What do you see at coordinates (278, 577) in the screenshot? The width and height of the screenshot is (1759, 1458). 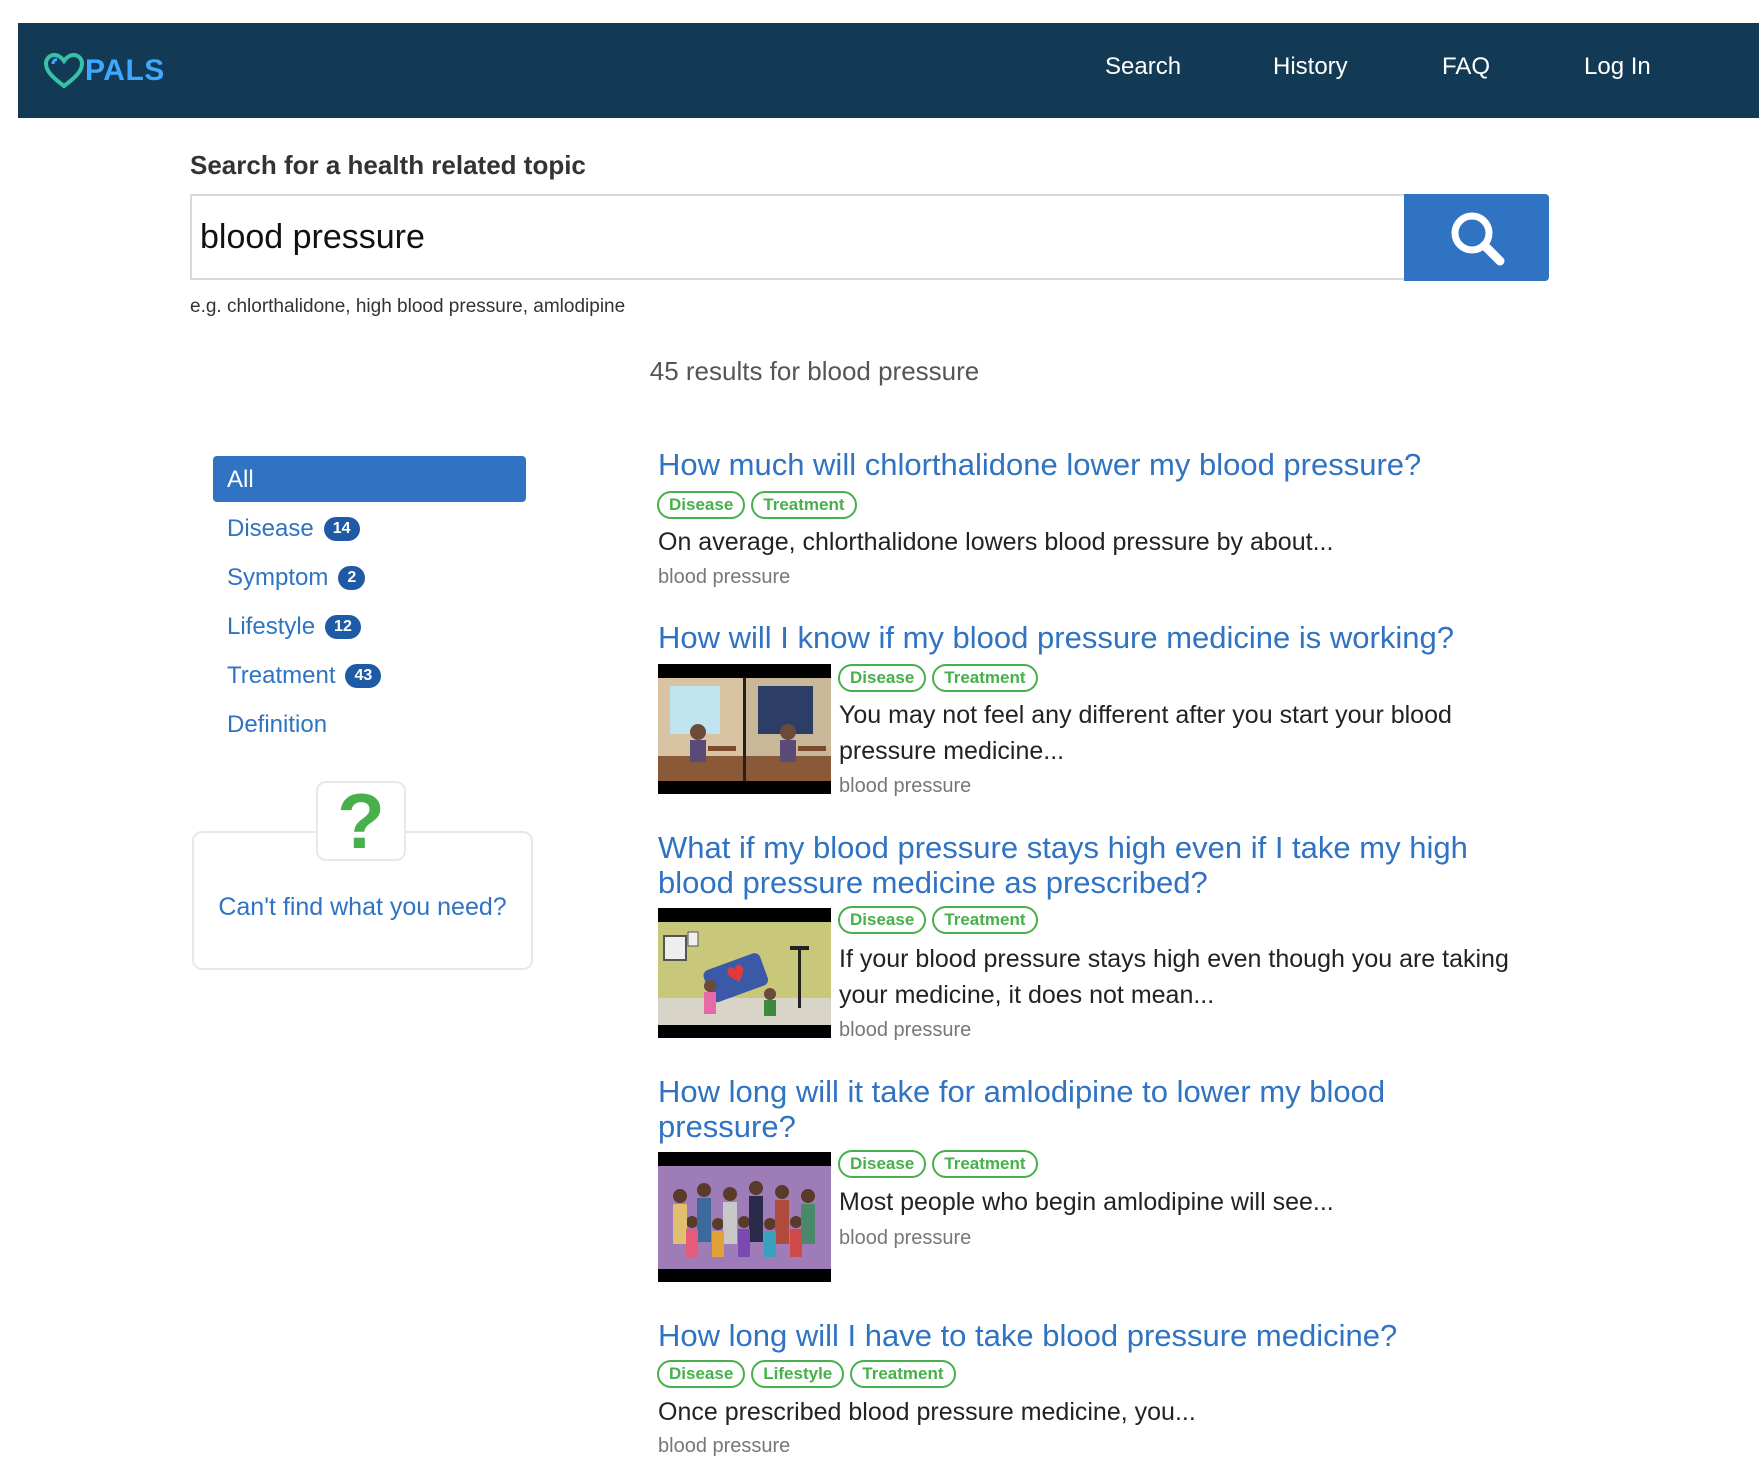 I see `category-label: Symptom` at bounding box center [278, 577].